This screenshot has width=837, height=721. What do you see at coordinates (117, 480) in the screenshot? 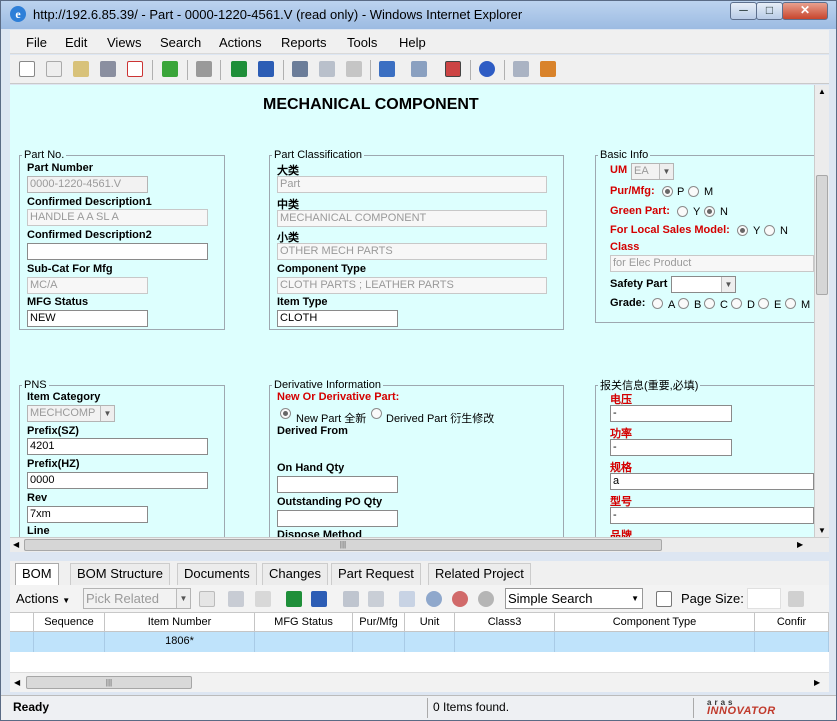
I see `prefix-hz-field: 0000` at bounding box center [117, 480].